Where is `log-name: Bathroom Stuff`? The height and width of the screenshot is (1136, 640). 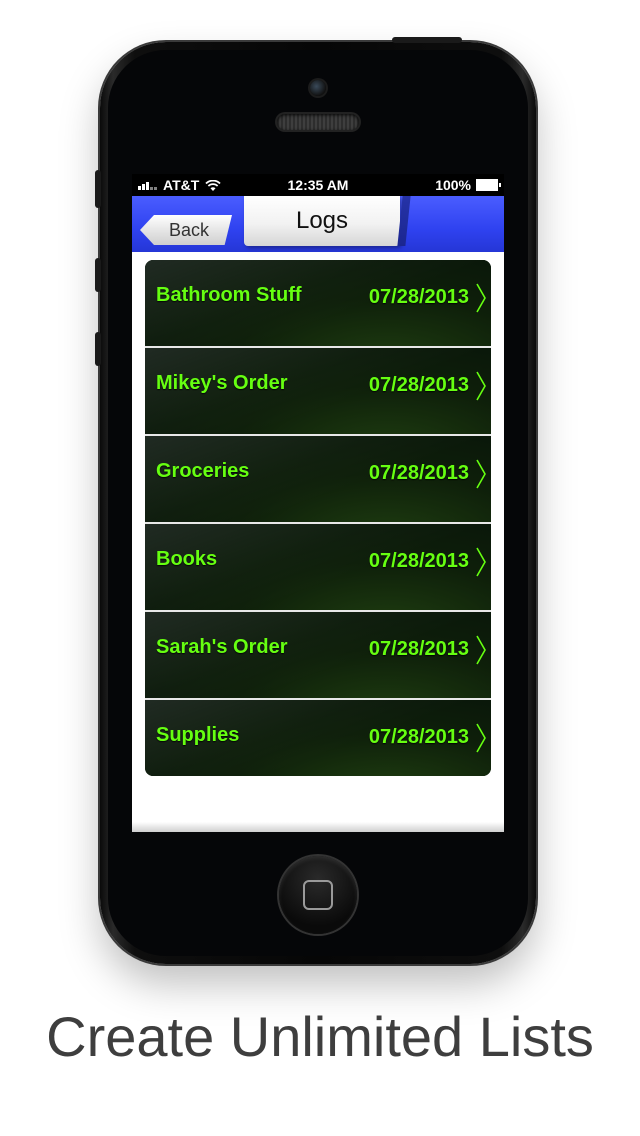 log-name: Bathroom Stuff is located at coordinates (229, 295).